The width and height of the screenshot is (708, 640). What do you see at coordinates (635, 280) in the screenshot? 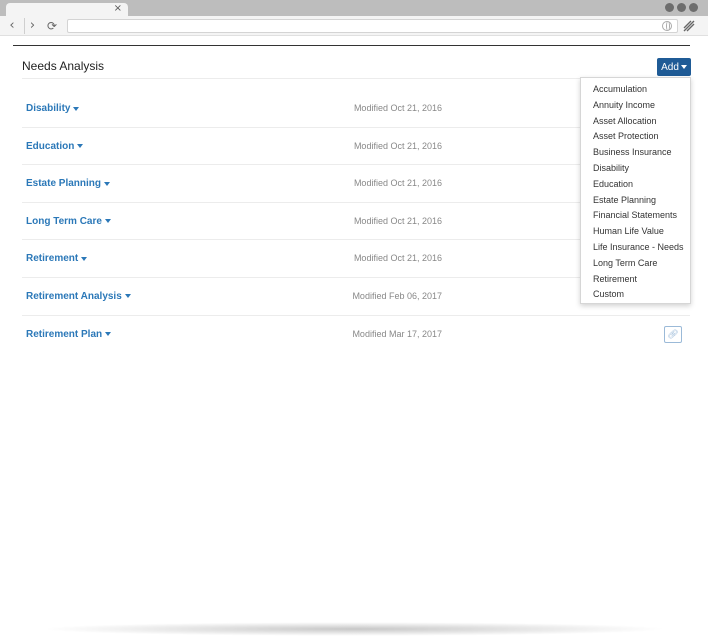
I see `menu-item-retirement: Retirement` at bounding box center [635, 280].